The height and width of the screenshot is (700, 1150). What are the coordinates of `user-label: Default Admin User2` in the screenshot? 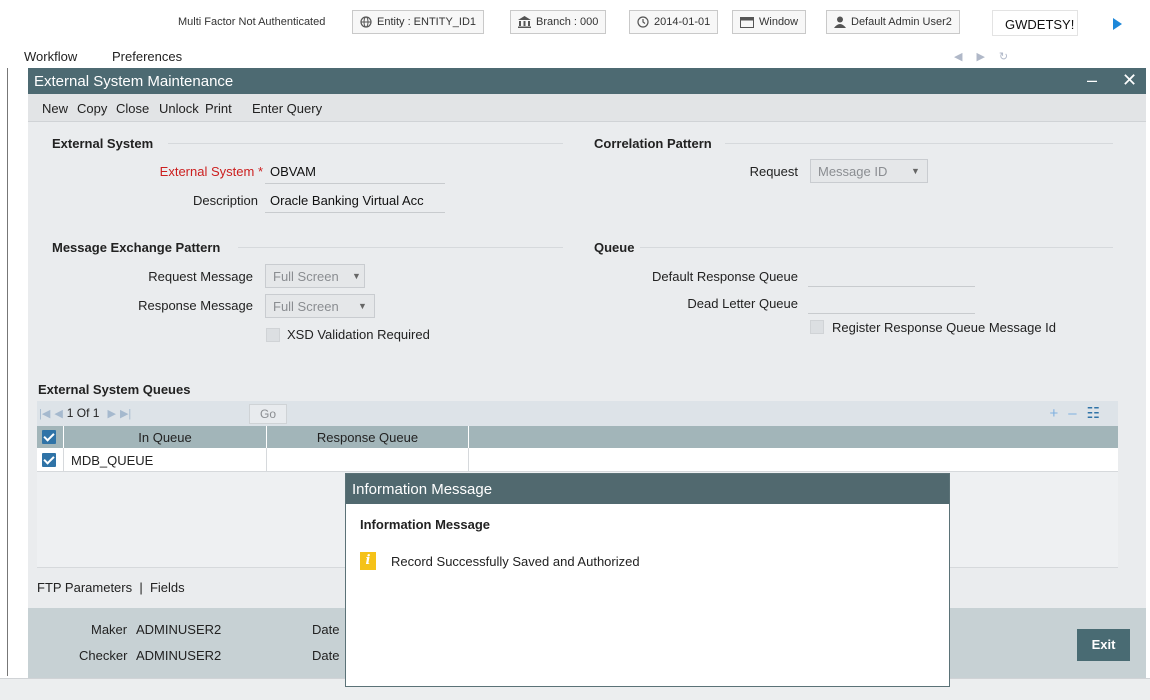 It's located at (901, 22).